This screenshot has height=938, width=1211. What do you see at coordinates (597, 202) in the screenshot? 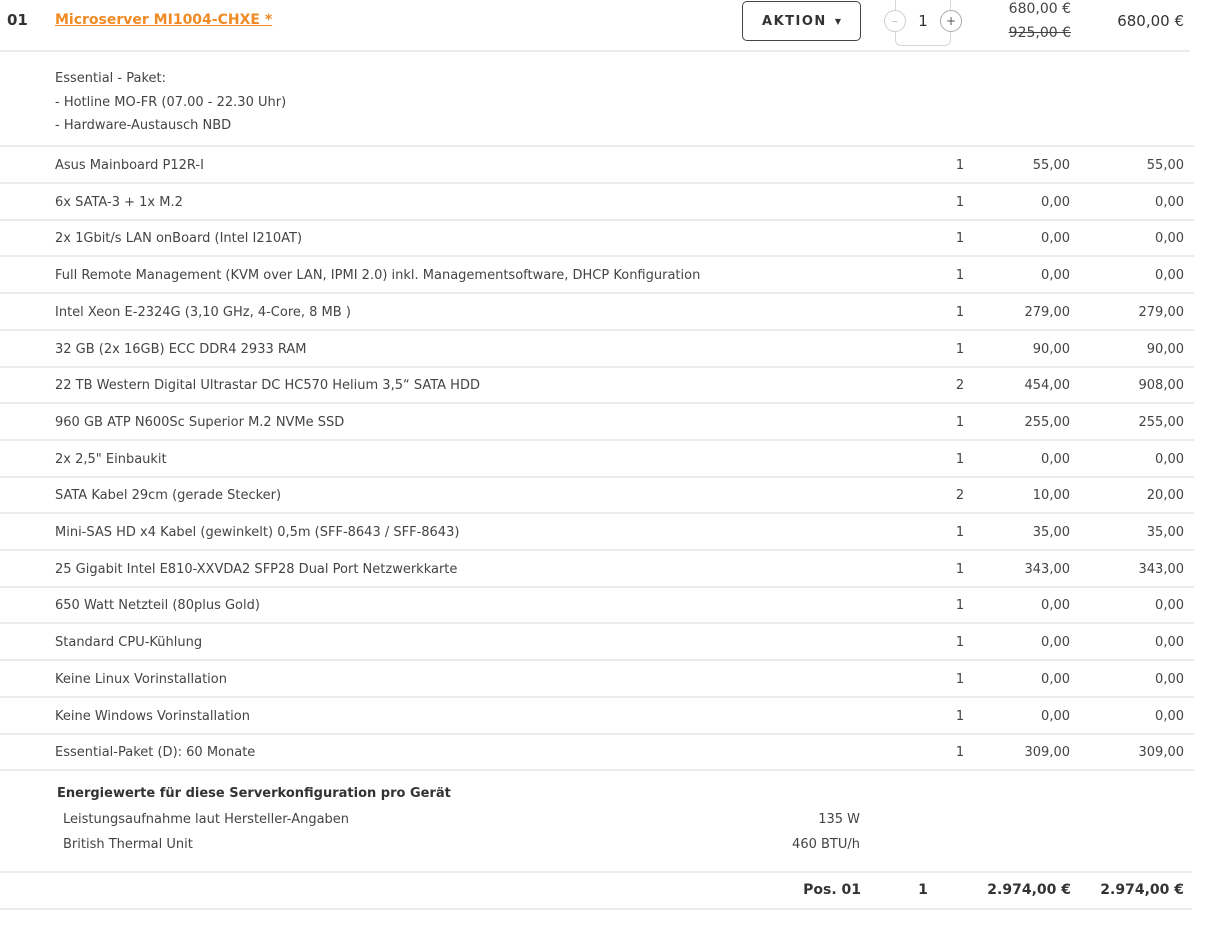
I see `component-row: 6x SATA-3 + 1x M.2 1 0,00 0,00` at bounding box center [597, 202].